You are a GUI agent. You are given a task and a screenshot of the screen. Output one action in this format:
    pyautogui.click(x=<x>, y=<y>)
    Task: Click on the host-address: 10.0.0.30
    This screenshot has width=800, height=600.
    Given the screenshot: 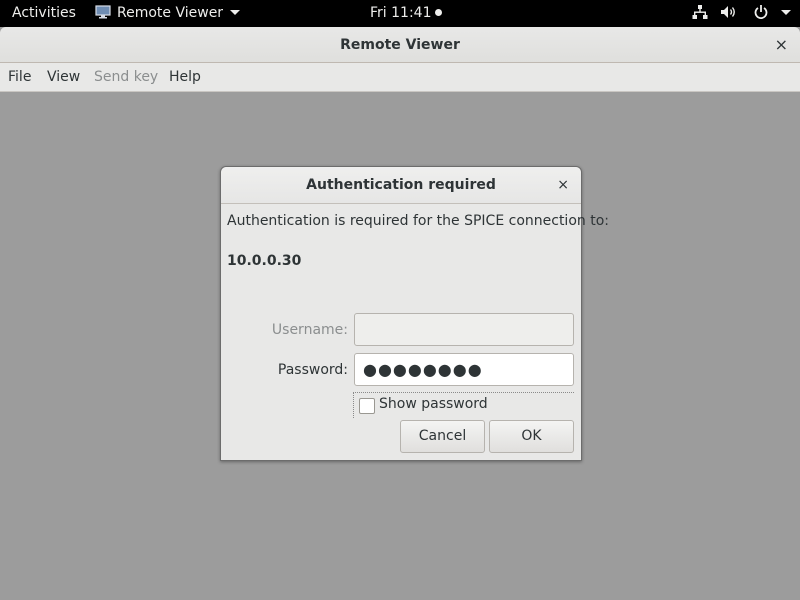 What is the action you would take?
    pyautogui.click(x=264, y=261)
    